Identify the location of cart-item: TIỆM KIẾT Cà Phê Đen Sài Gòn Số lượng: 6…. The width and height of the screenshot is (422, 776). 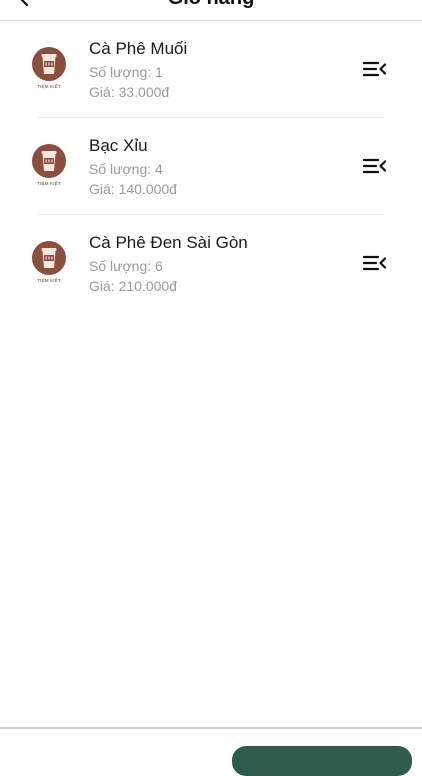
(211, 263).